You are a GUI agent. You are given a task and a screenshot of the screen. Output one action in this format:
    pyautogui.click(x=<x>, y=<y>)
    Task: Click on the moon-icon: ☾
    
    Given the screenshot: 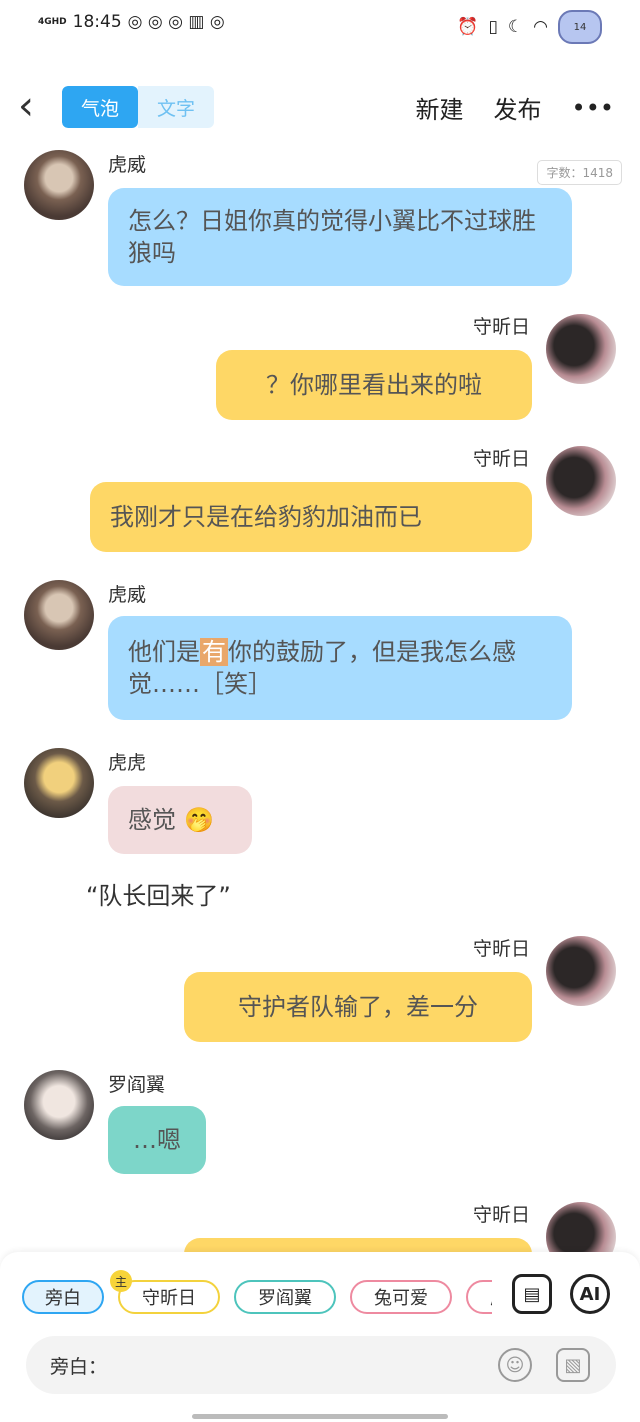 What is the action you would take?
    pyautogui.click(x=515, y=27)
    